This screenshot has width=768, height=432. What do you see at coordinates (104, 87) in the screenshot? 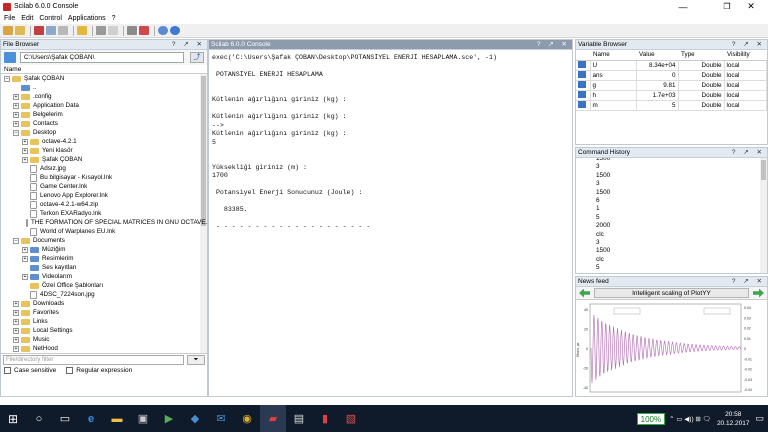
I see `tree-item: ..` at bounding box center [104, 87].